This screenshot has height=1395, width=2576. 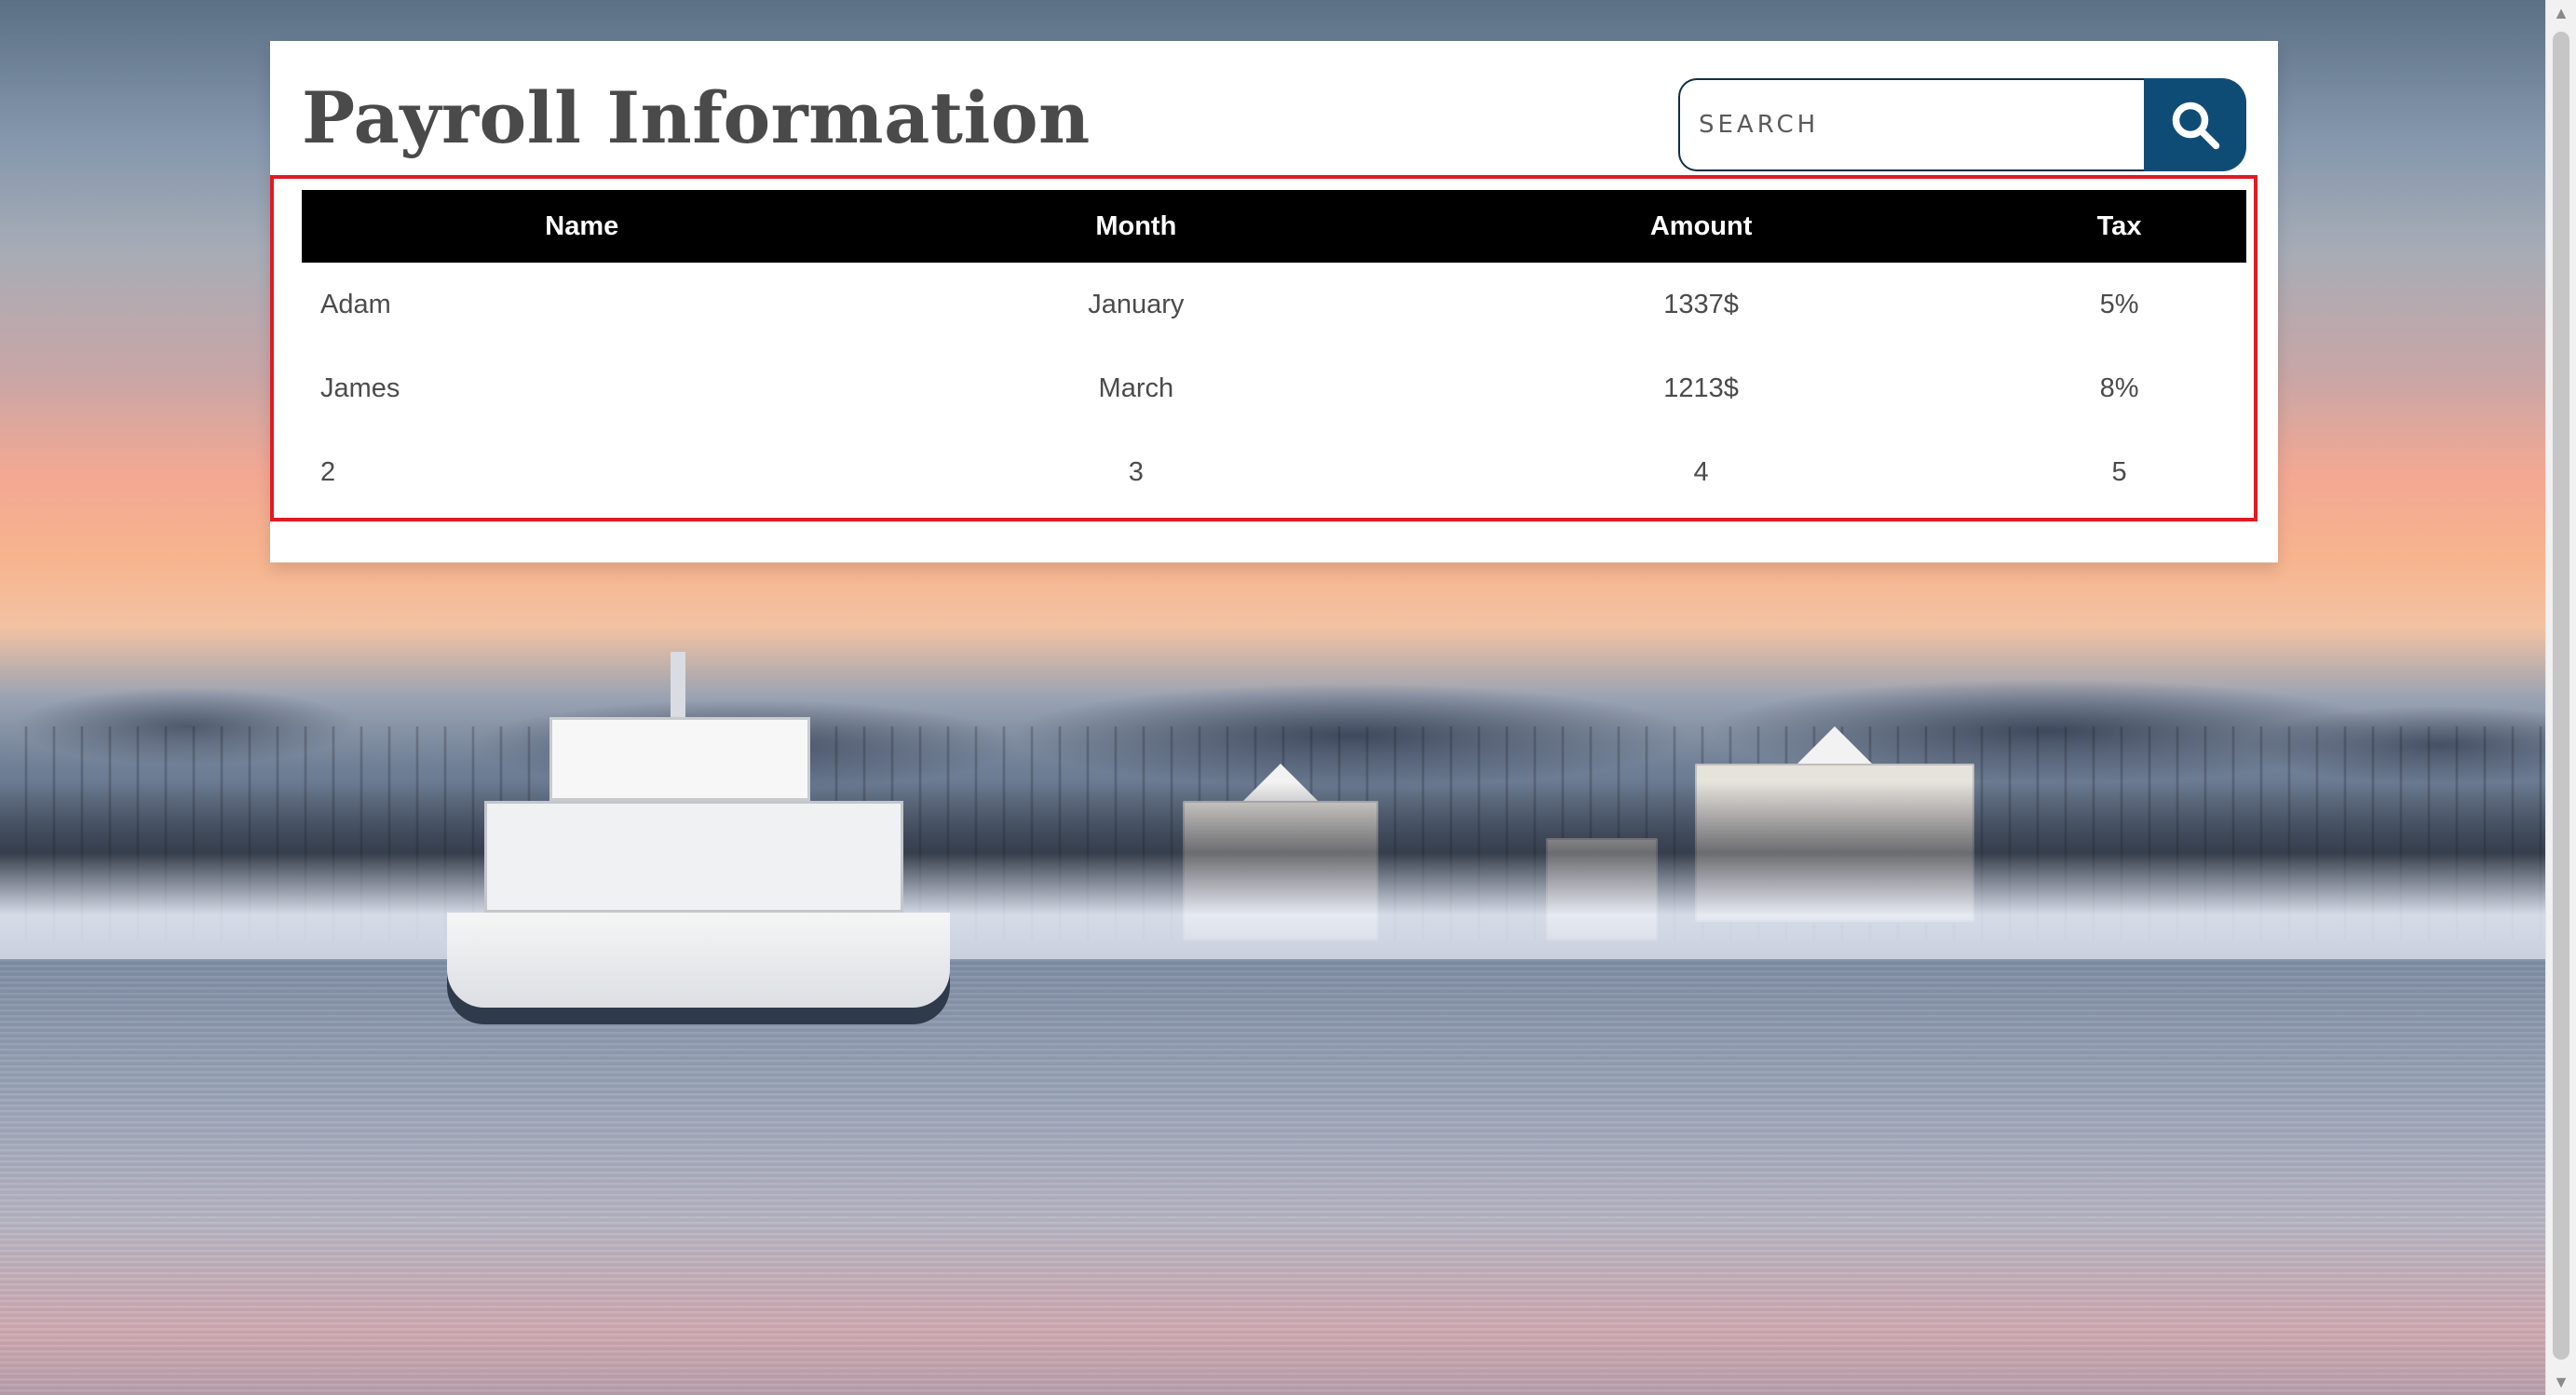 What do you see at coordinates (2119, 387) in the screenshot?
I see `cell-tax: 8%` at bounding box center [2119, 387].